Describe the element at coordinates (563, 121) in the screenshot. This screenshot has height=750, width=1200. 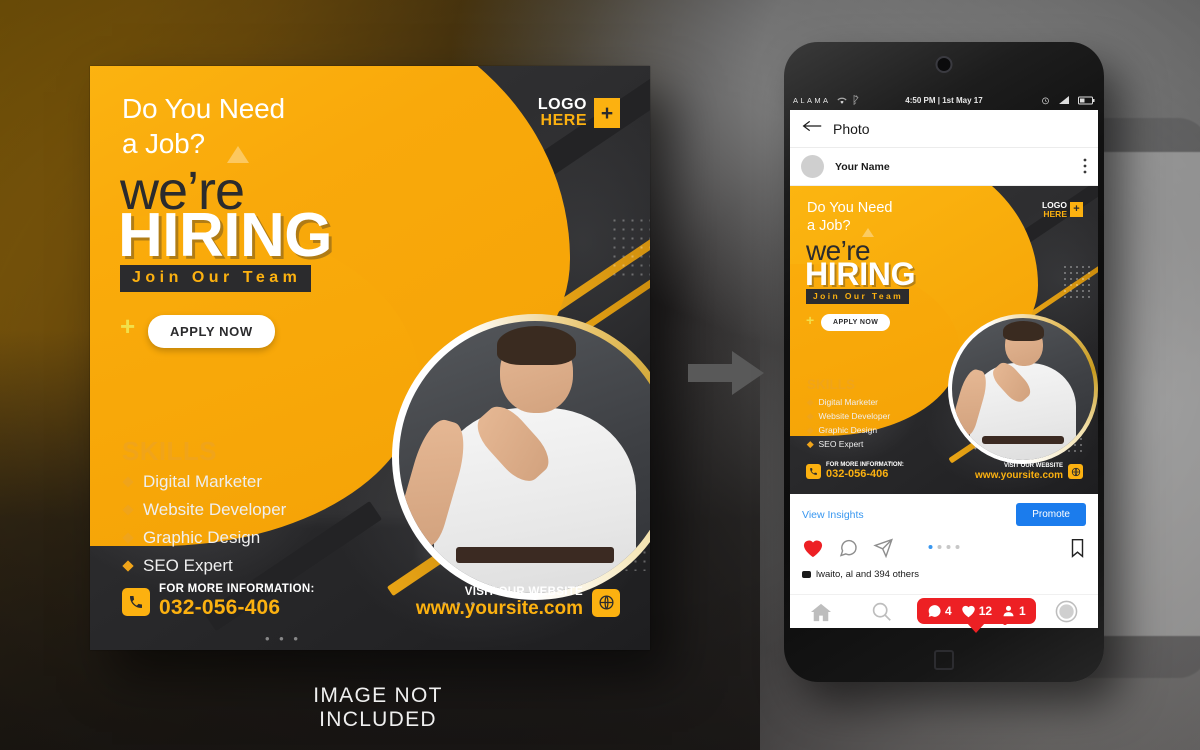
I see `logo-line2: HERE` at that location.